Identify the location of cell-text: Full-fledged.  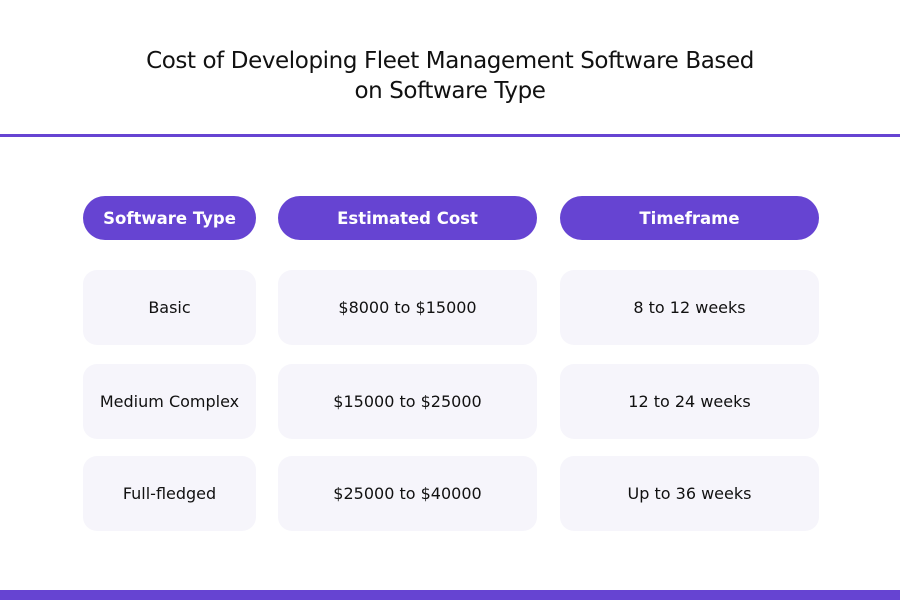
(169, 493).